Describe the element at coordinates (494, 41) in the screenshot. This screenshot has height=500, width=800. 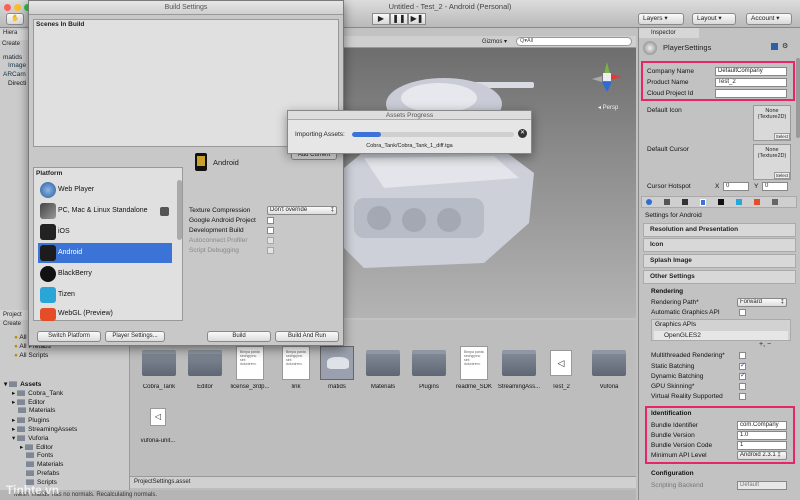
I see `gizmos-dropdown: Gizmos ▾` at that location.